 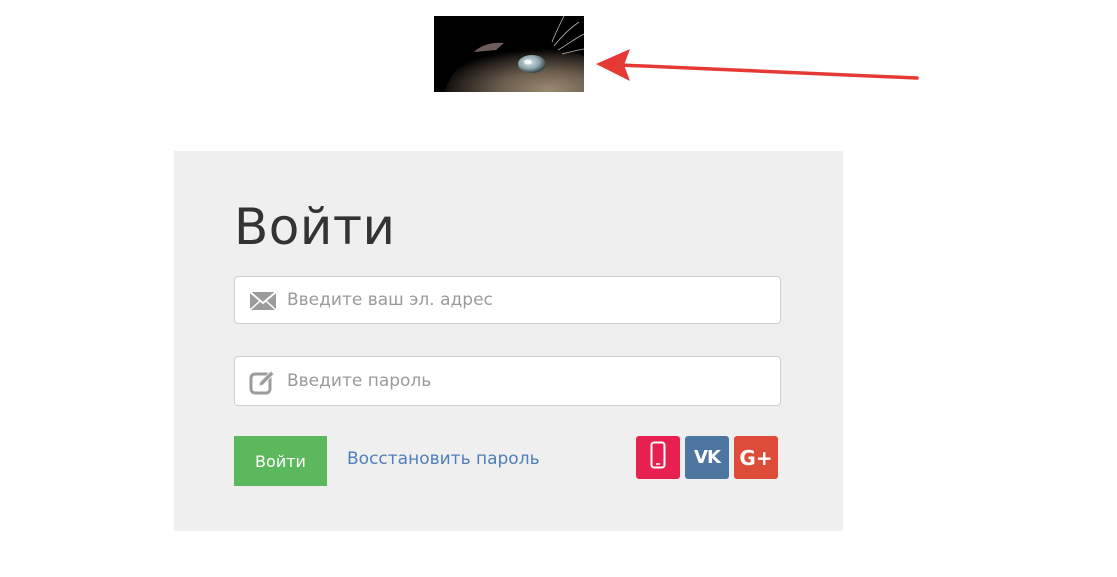 What do you see at coordinates (527, 300) in the screenshot?
I see `email-input` at bounding box center [527, 300].